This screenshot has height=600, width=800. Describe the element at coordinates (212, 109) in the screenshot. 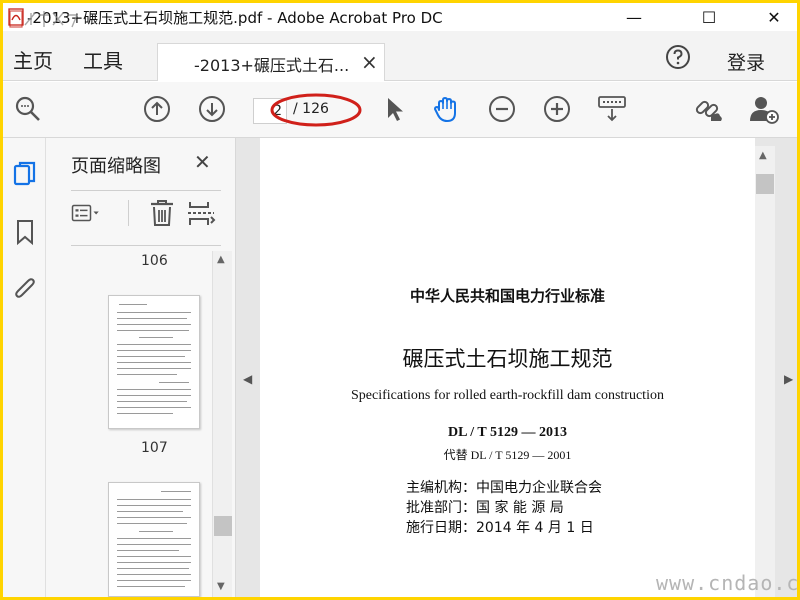

I see `next-page-icon` at that location.